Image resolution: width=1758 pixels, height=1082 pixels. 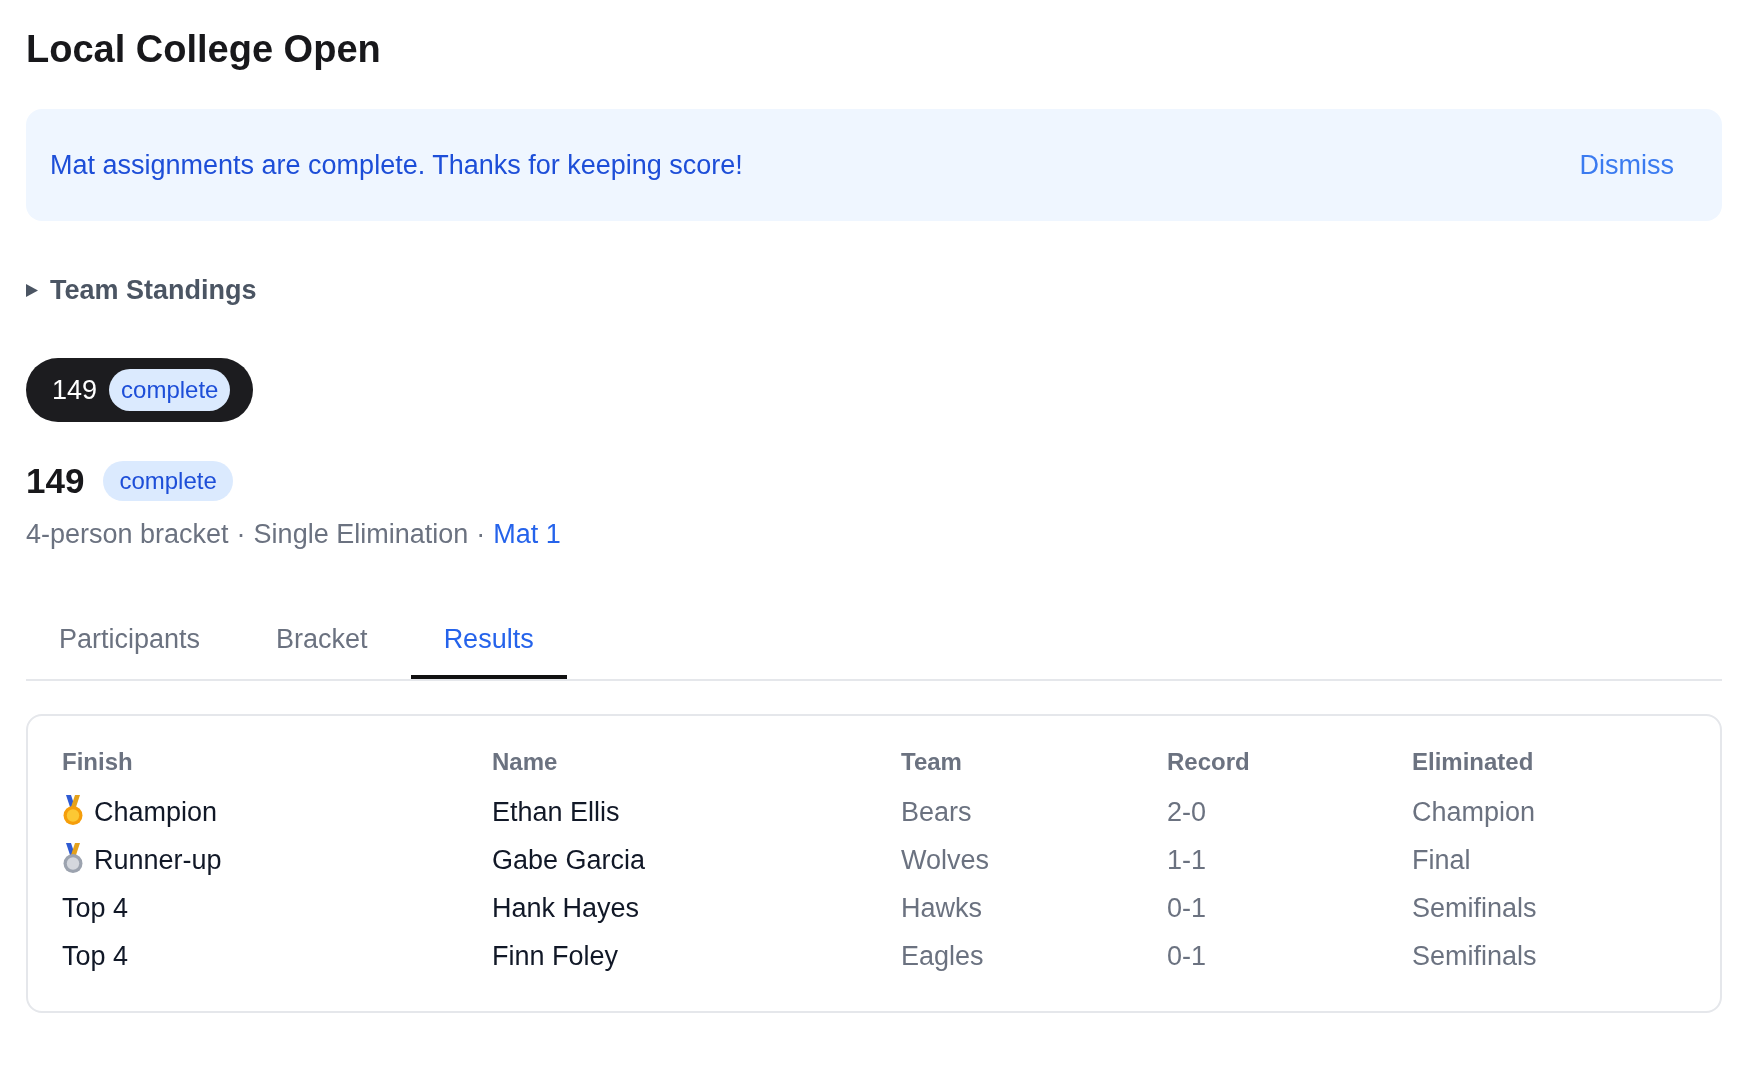 I want to click on table-cell: Hawks, so click(x=941, y=908).